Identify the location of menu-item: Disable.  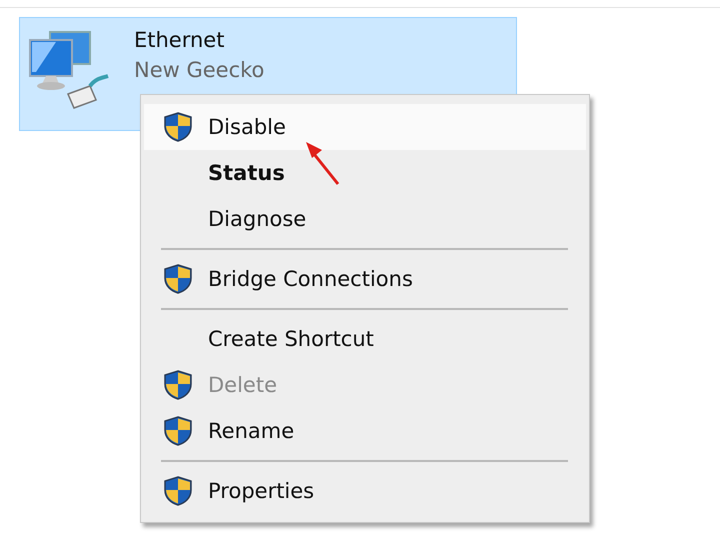
(365, 127).